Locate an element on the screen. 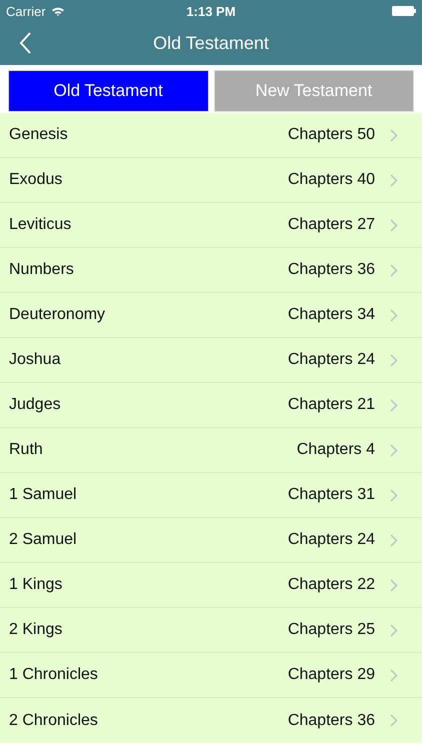  book-row: Deuteronomy Chapters 34 is located at coordinates (211, 315).